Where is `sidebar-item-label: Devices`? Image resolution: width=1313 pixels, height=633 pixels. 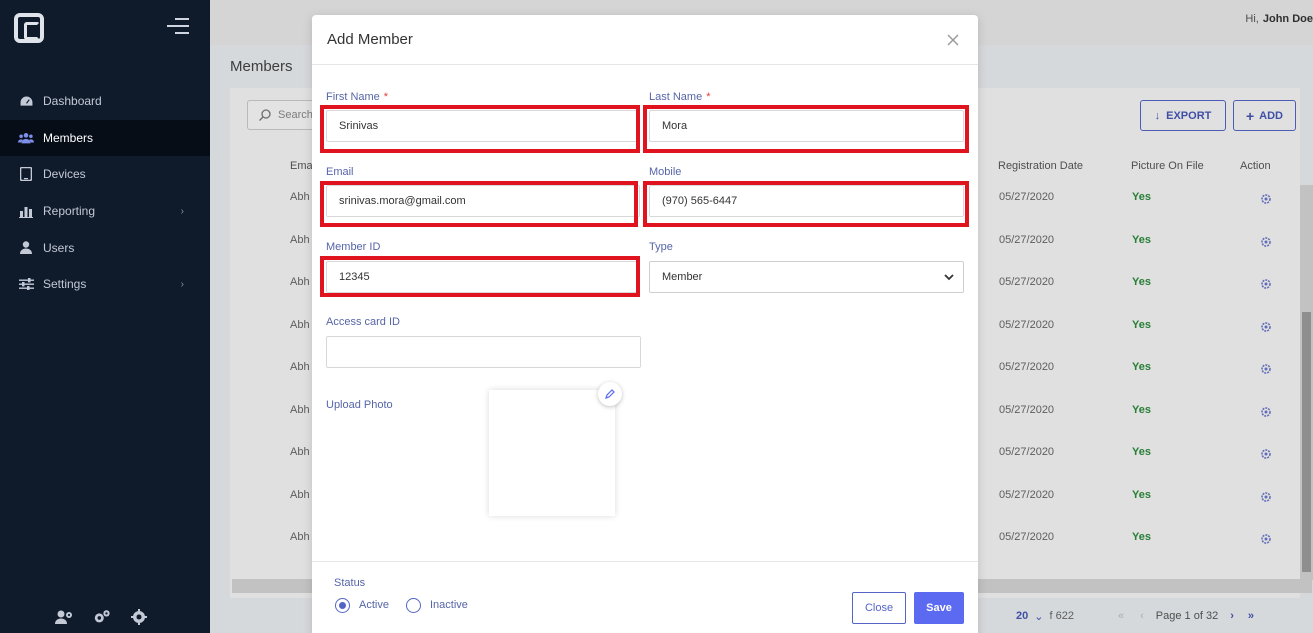 sidebar-item-label: Devices is located at coordinates (64, 174).